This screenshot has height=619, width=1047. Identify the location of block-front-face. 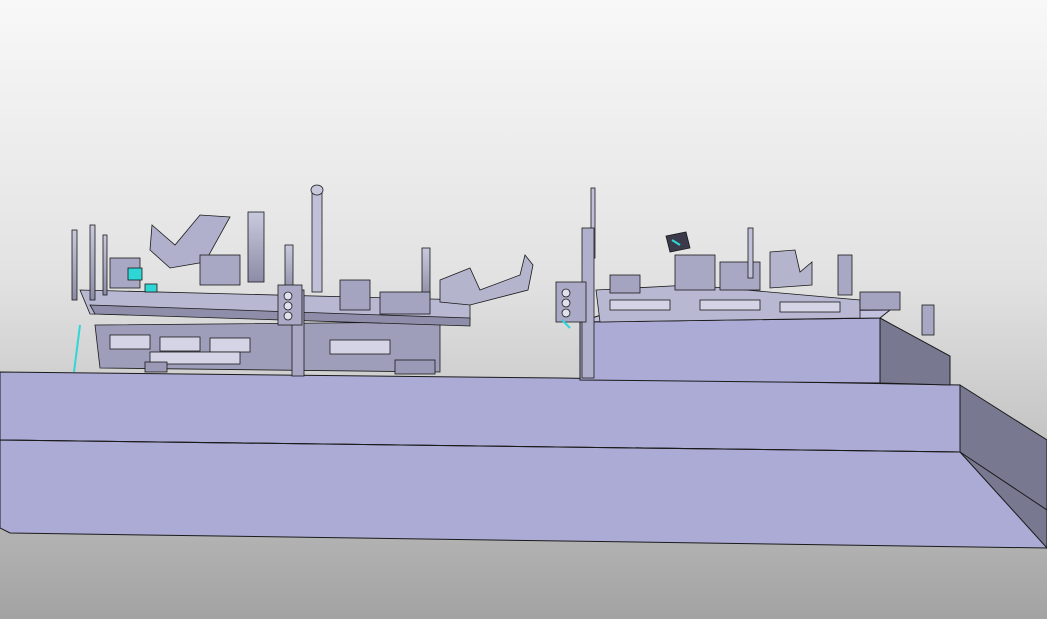
(730, 350).